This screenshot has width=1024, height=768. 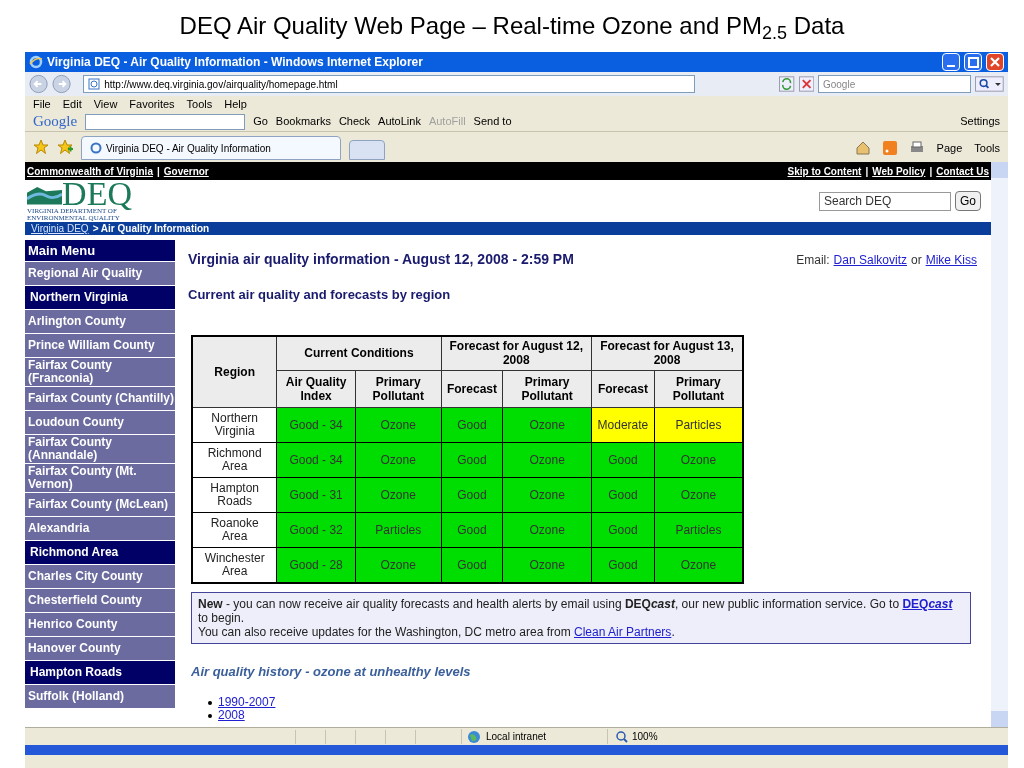 What do you see at coordinates (894, 84) in the screenshot?
I see `search-field: Google` at bounding box center [894, 84].